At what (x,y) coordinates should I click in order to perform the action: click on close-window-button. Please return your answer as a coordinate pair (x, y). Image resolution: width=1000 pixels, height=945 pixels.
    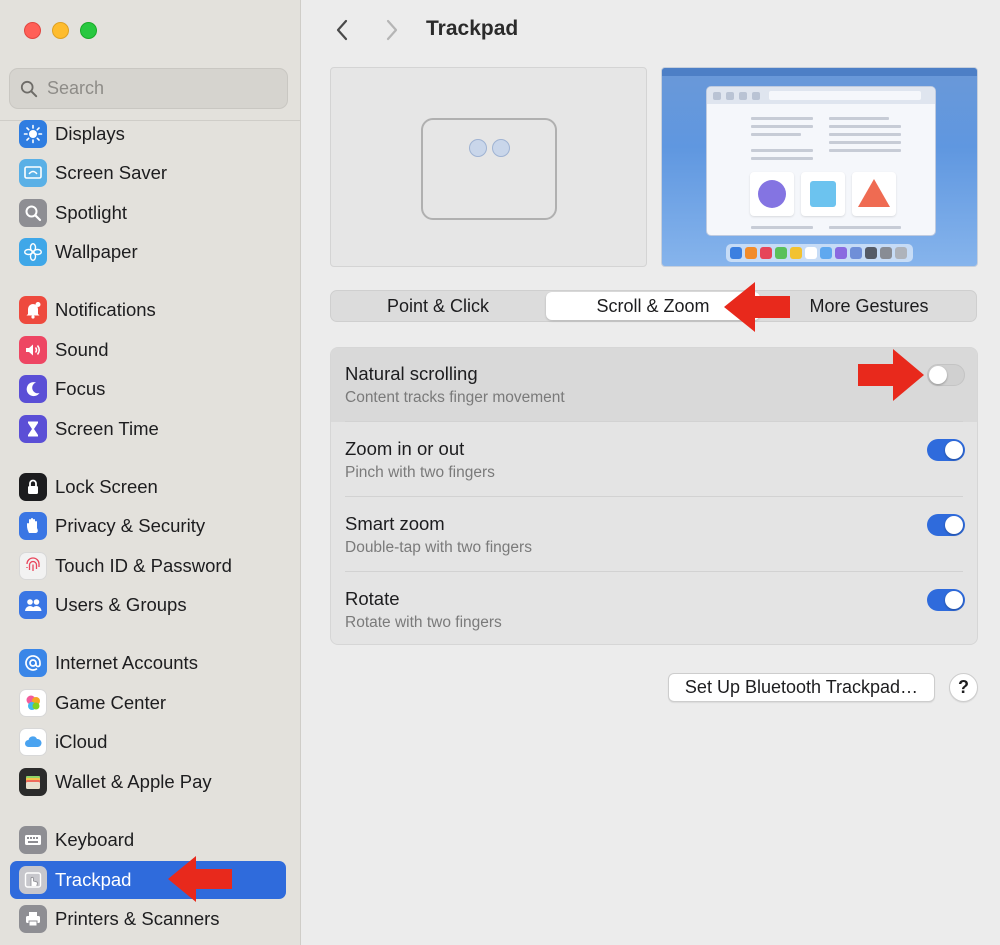
    Looking at the image, I should click on (32, 30).